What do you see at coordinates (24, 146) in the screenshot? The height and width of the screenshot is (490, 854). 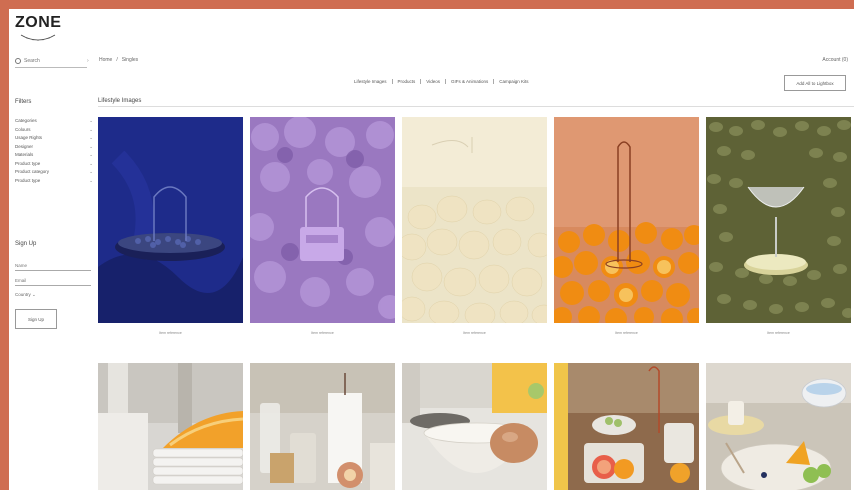 I see `filter-label: Designer` at bounding box center [24, 146].